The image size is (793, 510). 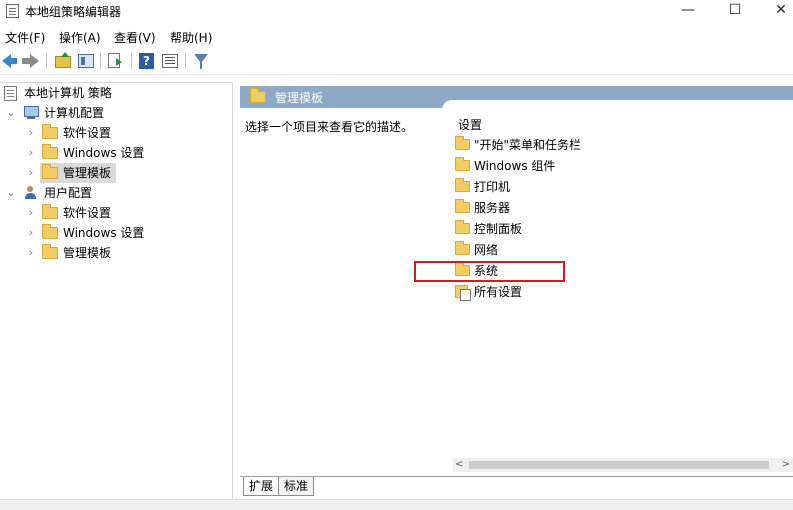 What do you see at coordinates (396, 36) in the screenshot?
I see `menu-bar: 文件(F) 操作(A) 查看(V) 帮助(H)` at bounding box center [396, 36].